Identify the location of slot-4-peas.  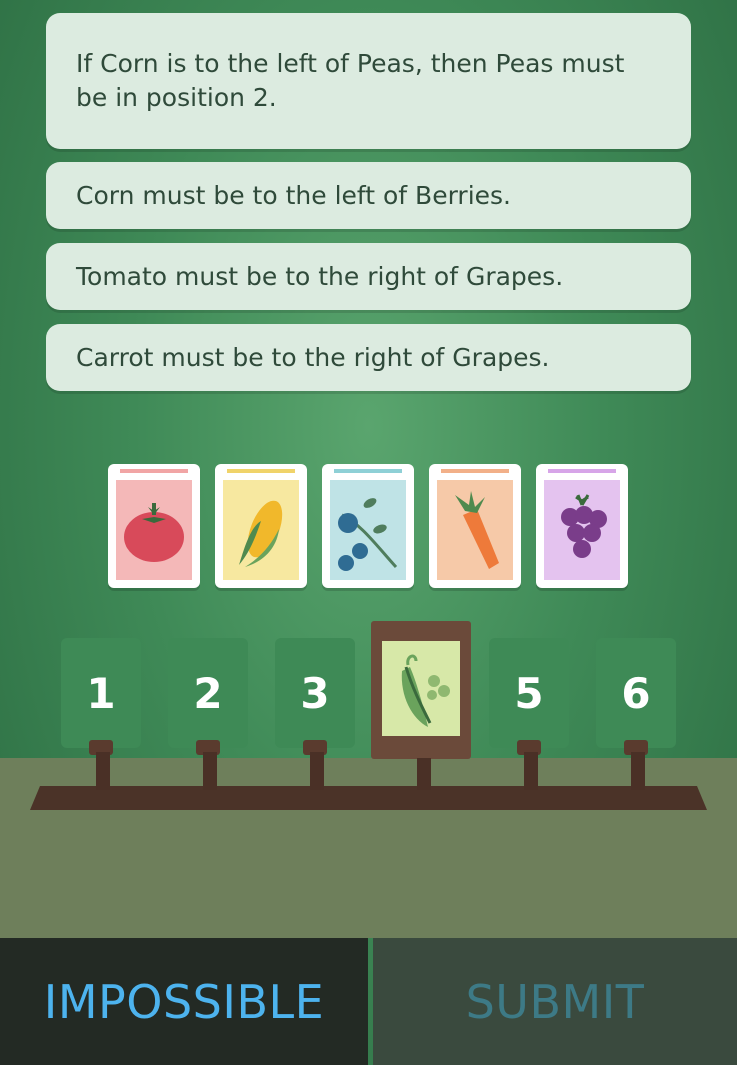
(421, 690).